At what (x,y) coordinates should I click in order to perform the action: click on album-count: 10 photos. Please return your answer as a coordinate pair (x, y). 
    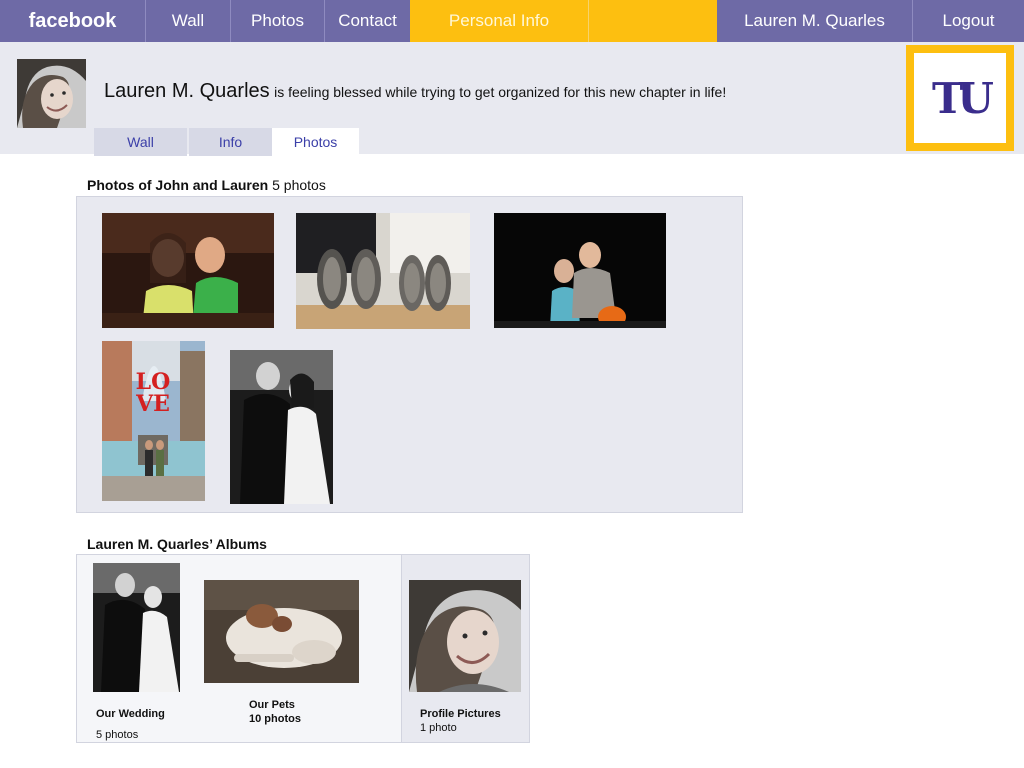
    Looking at the image, I should click on (275, 719).